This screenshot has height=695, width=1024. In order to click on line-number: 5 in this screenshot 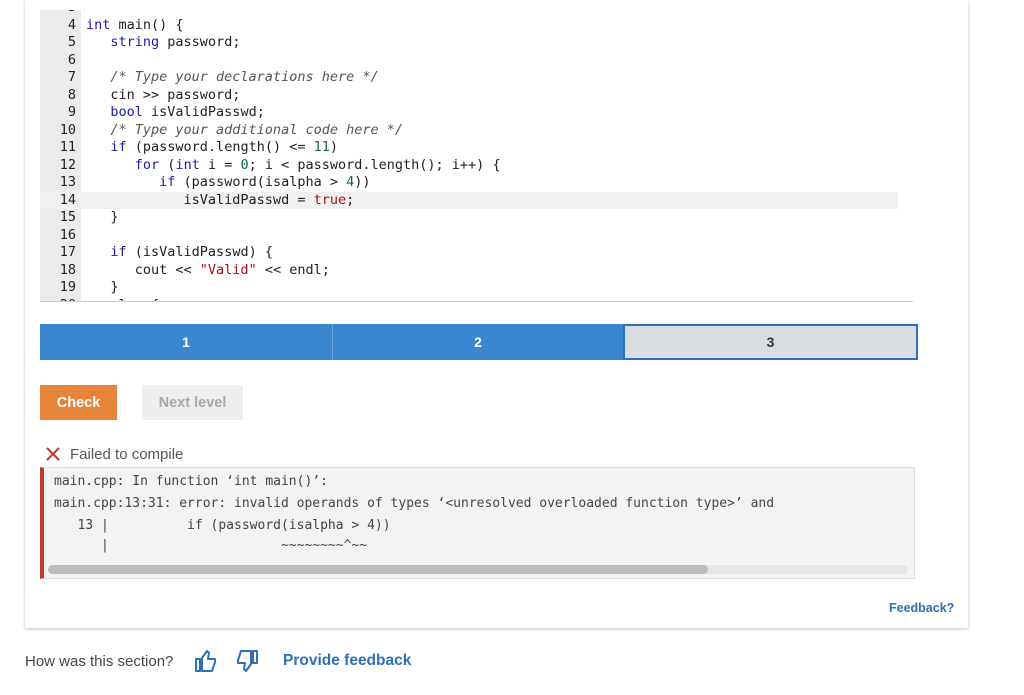, I will do `click(71, 42)`.